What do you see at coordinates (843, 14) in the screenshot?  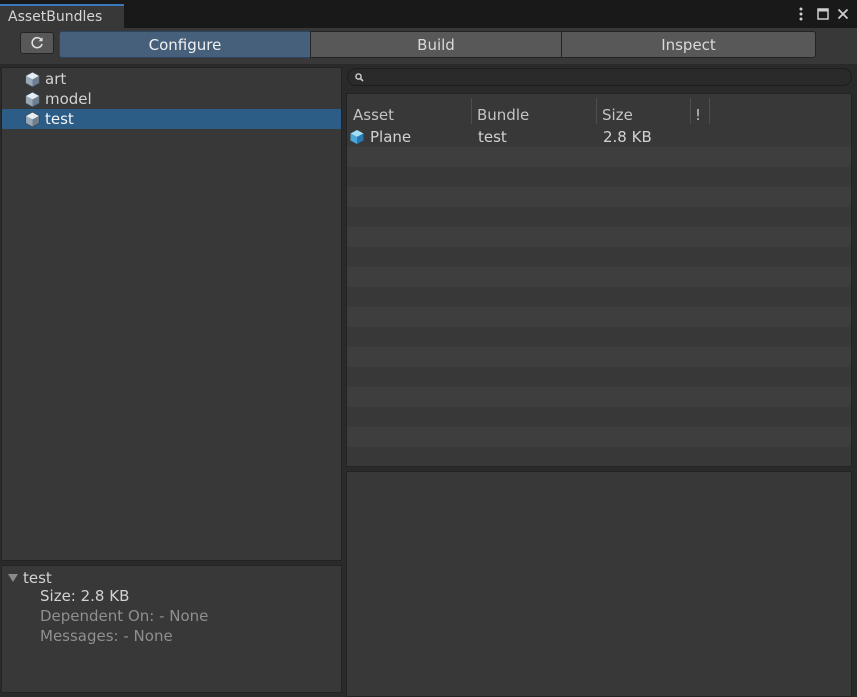 I see `close-icon` at bounding box center [843, 14].